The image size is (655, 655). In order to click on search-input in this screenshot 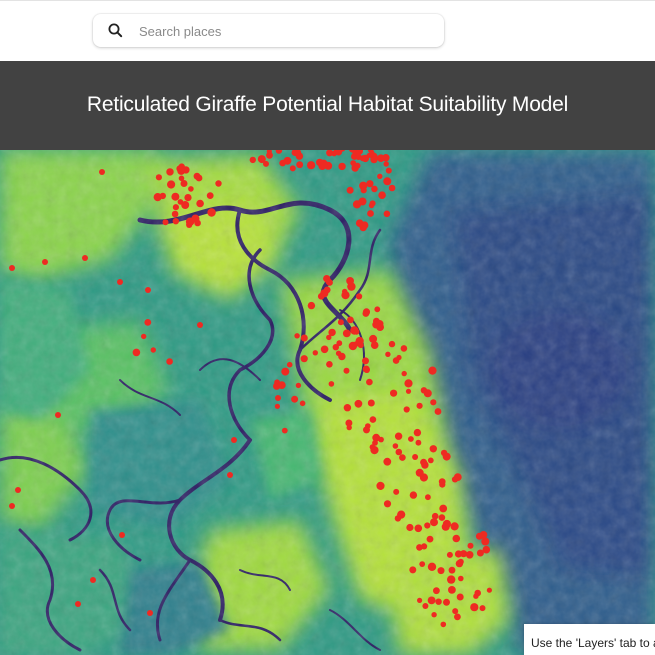, I will do `click(284, 31)`.